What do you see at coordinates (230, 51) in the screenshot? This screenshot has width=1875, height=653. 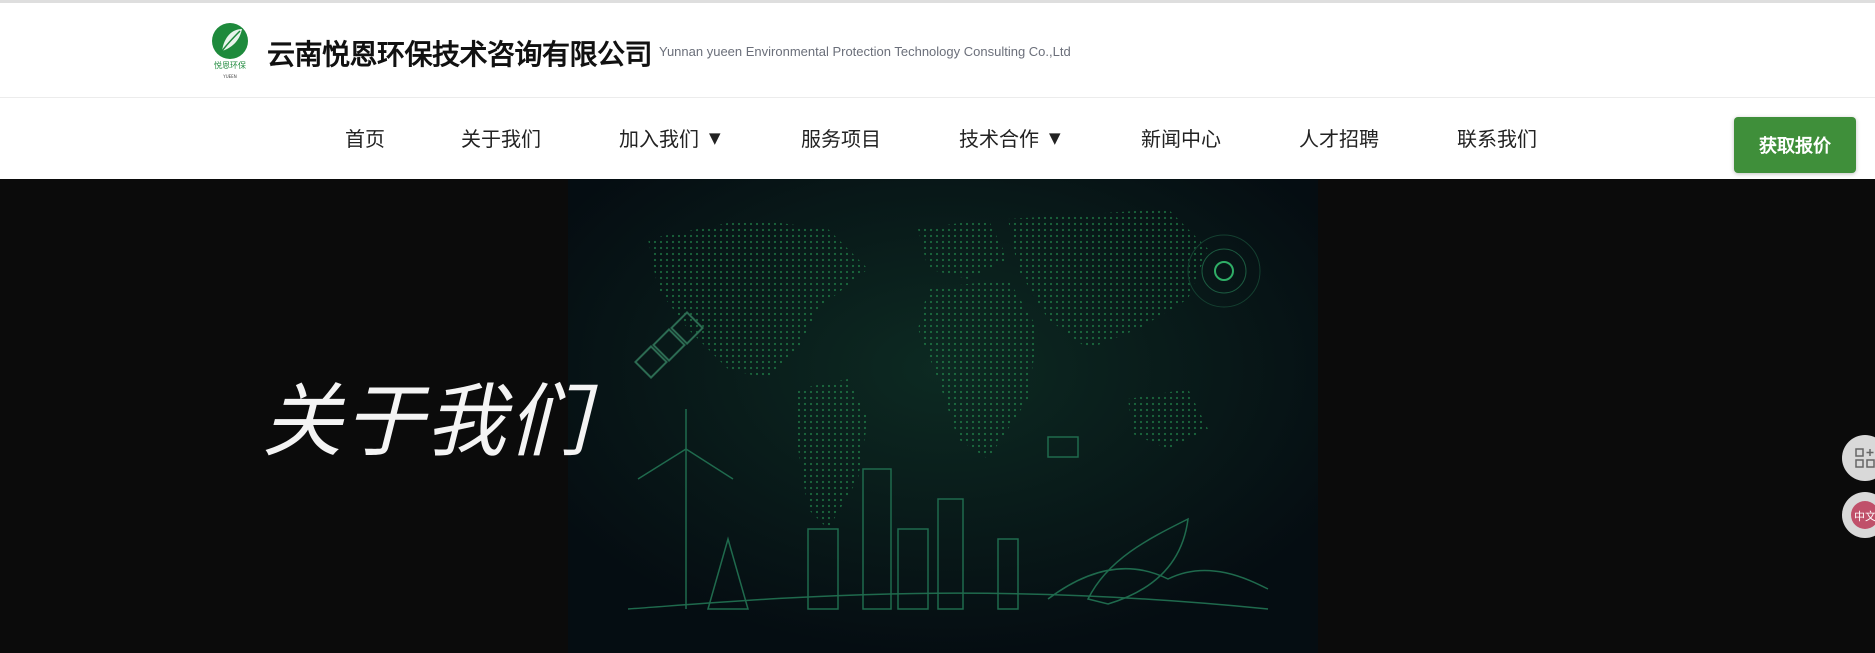 I see `logo-leaf-icon: 悦恩环保 YUEEN` at bounding box center [230, 51].